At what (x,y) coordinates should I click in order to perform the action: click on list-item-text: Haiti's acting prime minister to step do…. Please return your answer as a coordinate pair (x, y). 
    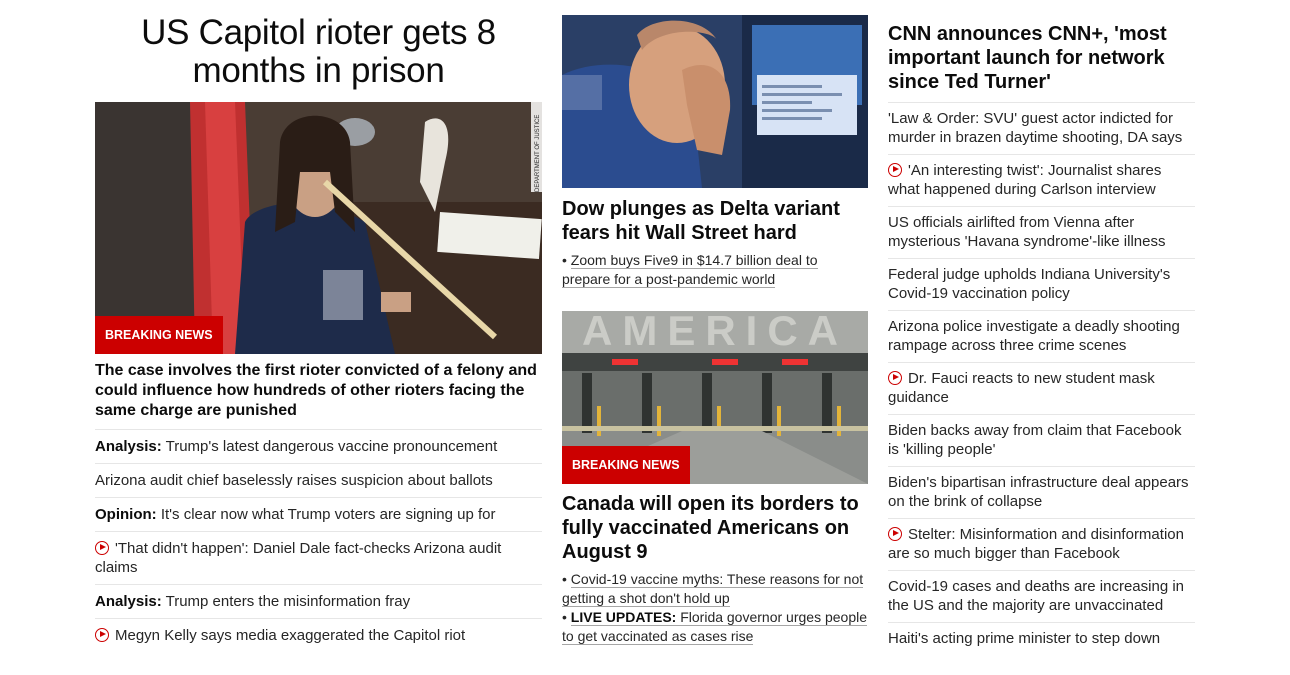
    Looking at the image, I should click on (1024, 638).